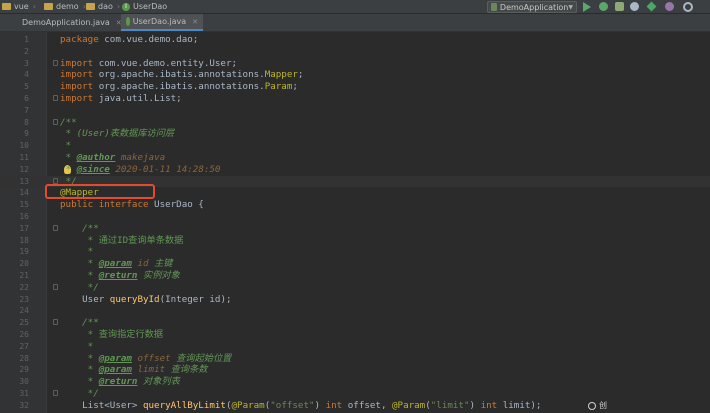  What do you see at coordinates (56, 252) in the screenshot?
I see `code-line: 19 *` at bounding box center [56, 252].